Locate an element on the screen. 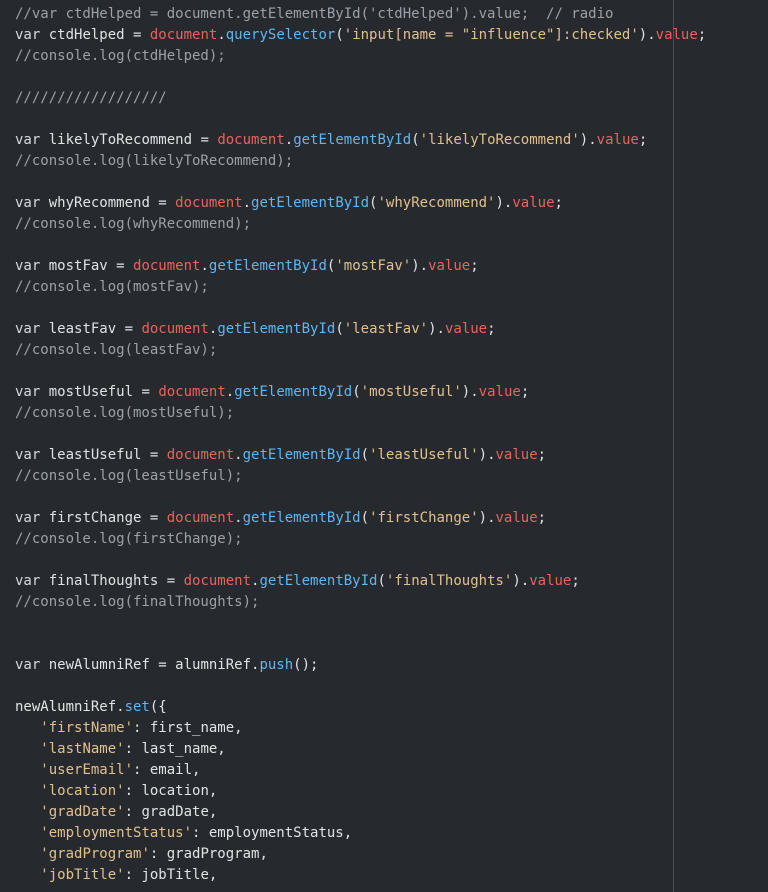 This screenshot has width=768, height=892. code-line: //console.log(leastFav); is located at coordinates (391, 350).